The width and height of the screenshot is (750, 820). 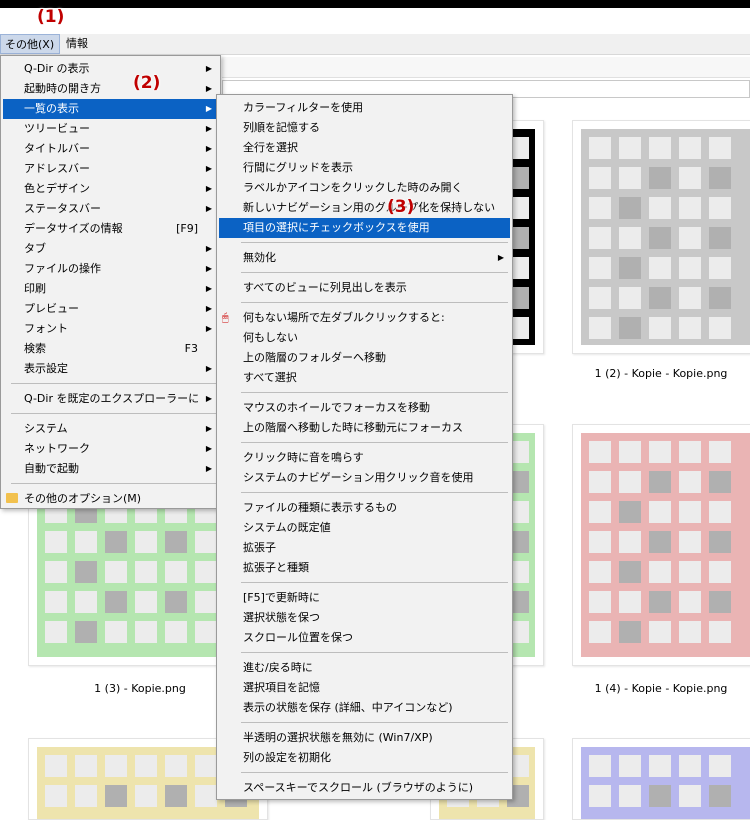 I want to click on menu-item-label: 上の階層のフォルダーへ移動, so click(x=314, y=357).